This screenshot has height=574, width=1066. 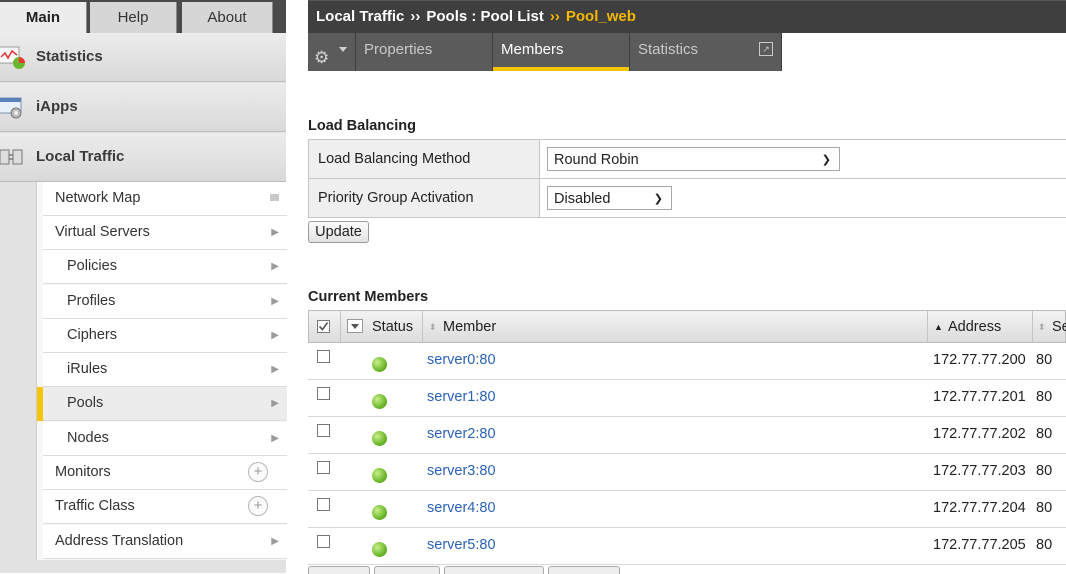 I want to click on tab-about: About, so click(x=227, y=17).